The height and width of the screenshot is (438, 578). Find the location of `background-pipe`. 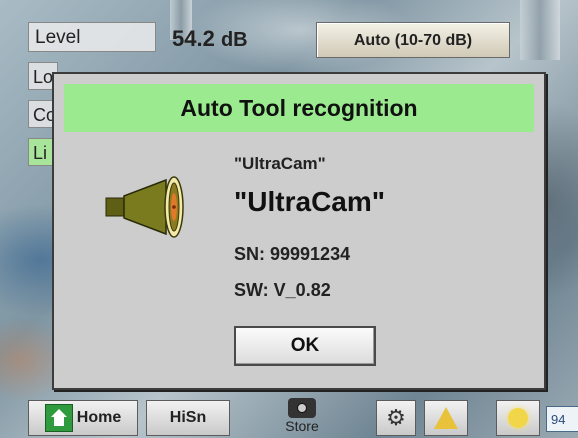

background-pipe is located at coordinates (540, 30).